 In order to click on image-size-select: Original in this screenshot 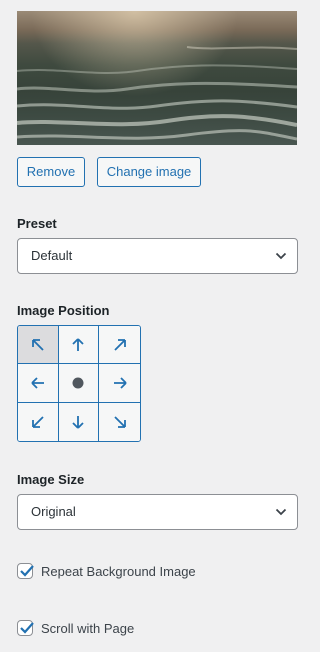, I will do `click(157, 512)`.